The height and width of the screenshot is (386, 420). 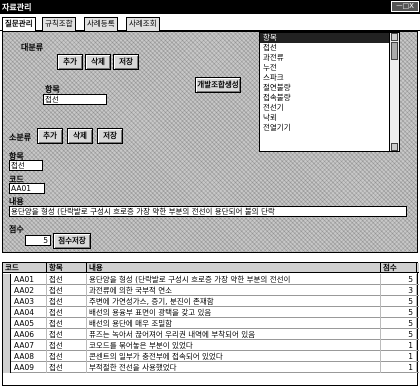 I want to click on table-cell: AA07, so click(x=29, y=345).